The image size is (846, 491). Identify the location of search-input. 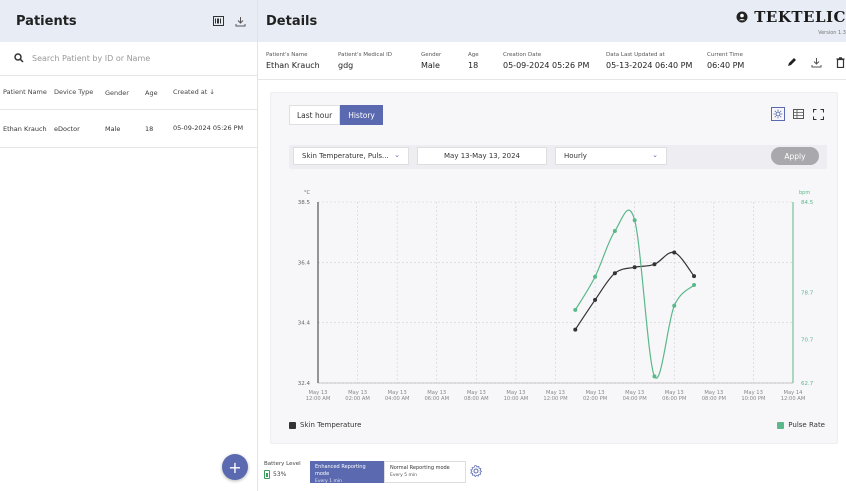
(132, 58).